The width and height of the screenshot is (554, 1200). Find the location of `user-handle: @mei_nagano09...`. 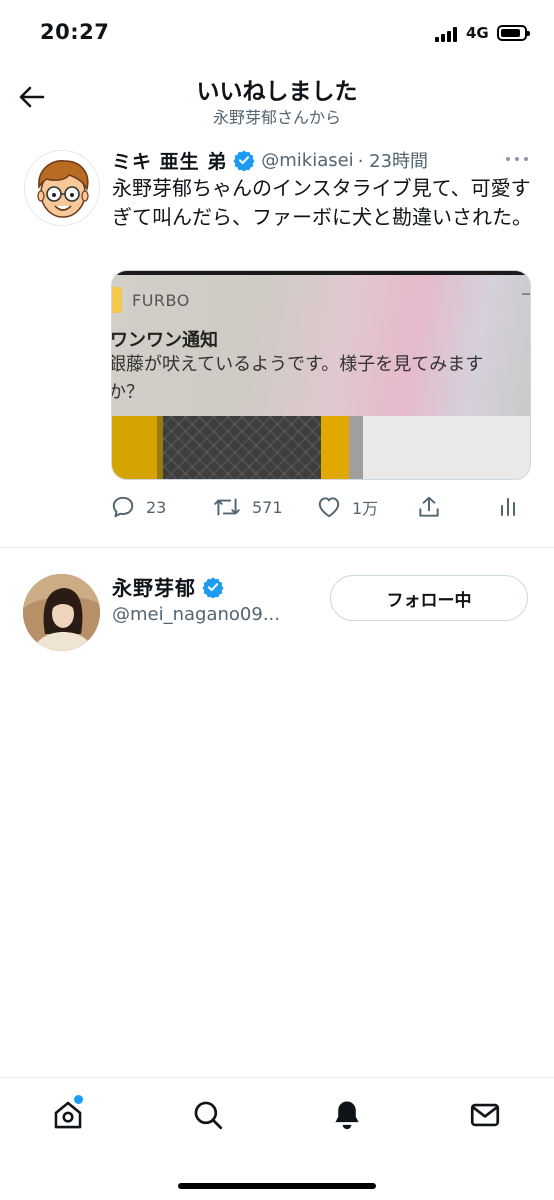

user-handle: @mei_nagano09... is located at coordinates (196, 614).